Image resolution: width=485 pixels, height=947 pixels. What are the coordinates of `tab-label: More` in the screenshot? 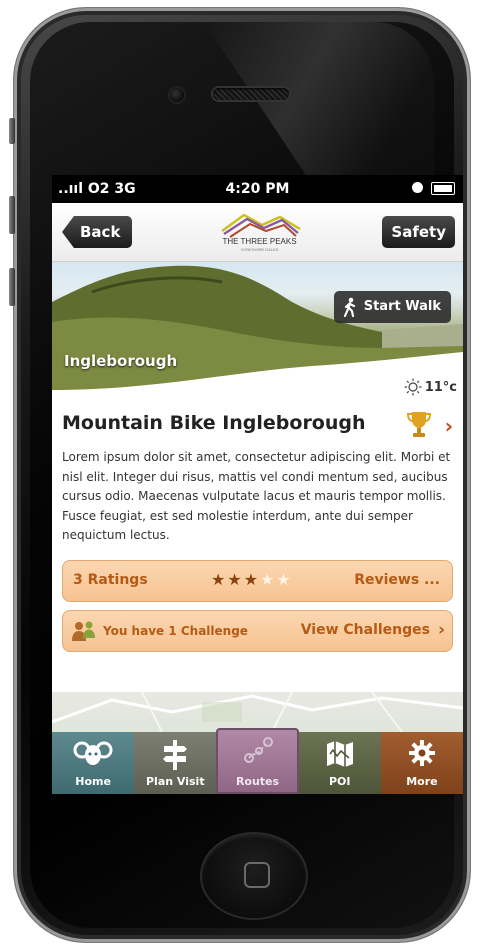 It's located at (422, 781).